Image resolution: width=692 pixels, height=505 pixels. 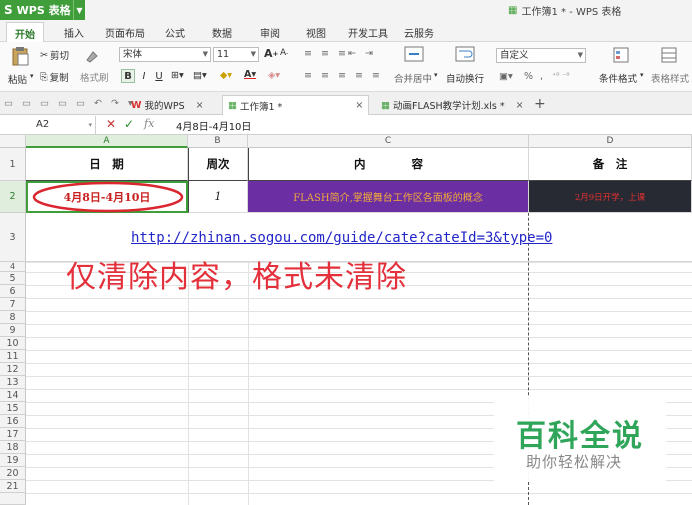 What do you see at coordinates (359, 311) in the screenshot?
I see `gridline` at bounding box center [359, 311].